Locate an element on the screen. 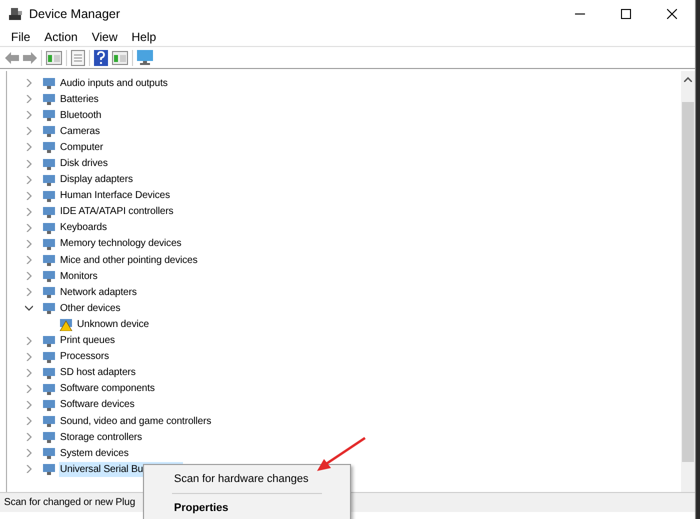 The image size is (700, 519). tree-item: Human Interface Devices is located at coordinates (115, 196).